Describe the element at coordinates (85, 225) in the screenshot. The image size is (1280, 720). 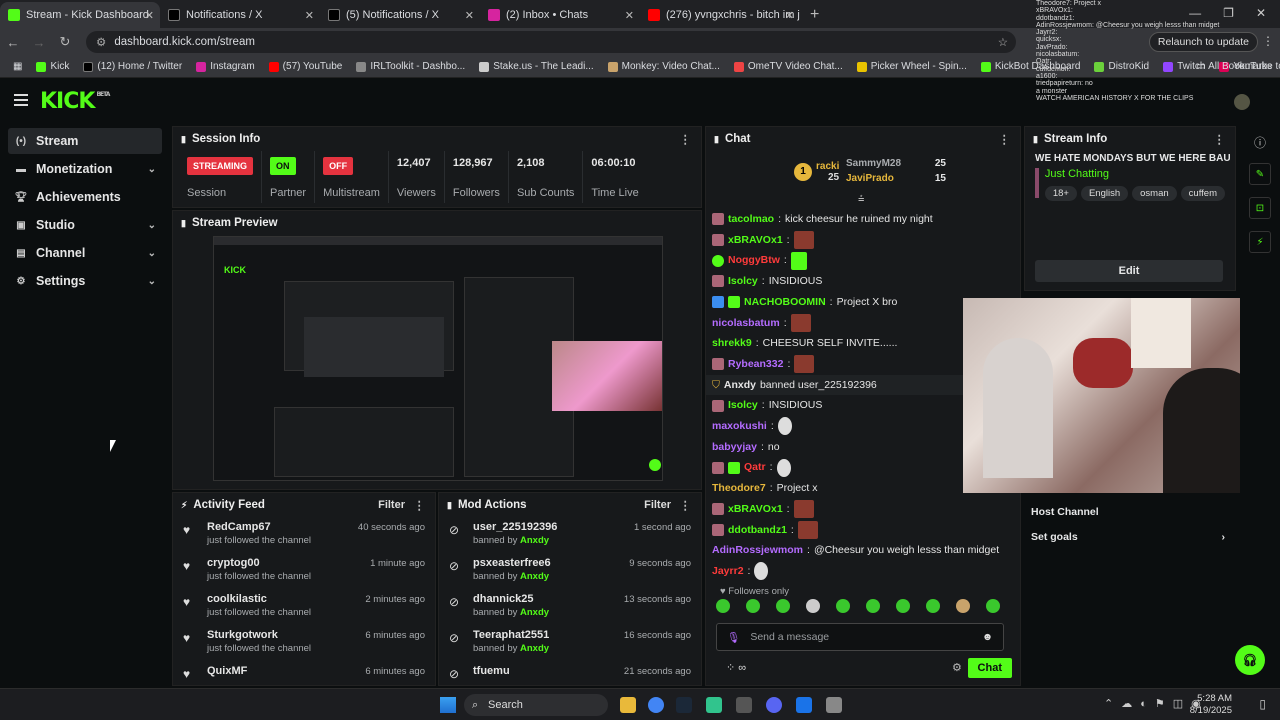
I see `sidebar-item-studio: ▣ Studio ⌄` at that location.